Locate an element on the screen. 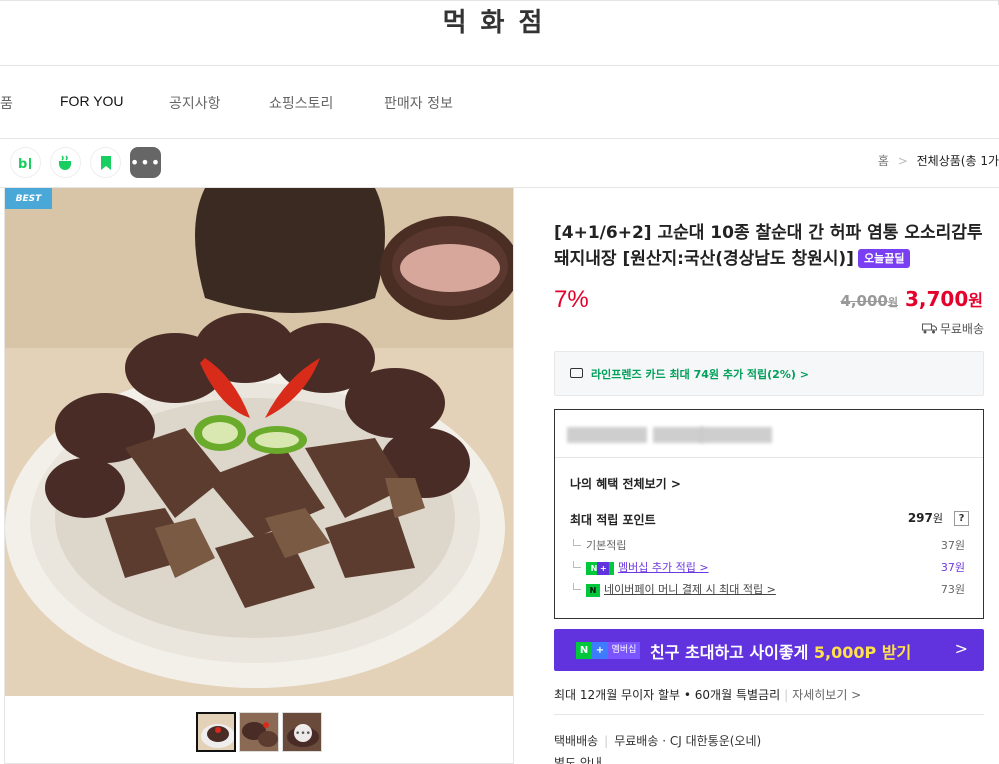 The image size is (999, 764). nav-item-shopping-story: 쇼핑스토리 is located at coordinates (301, 103).